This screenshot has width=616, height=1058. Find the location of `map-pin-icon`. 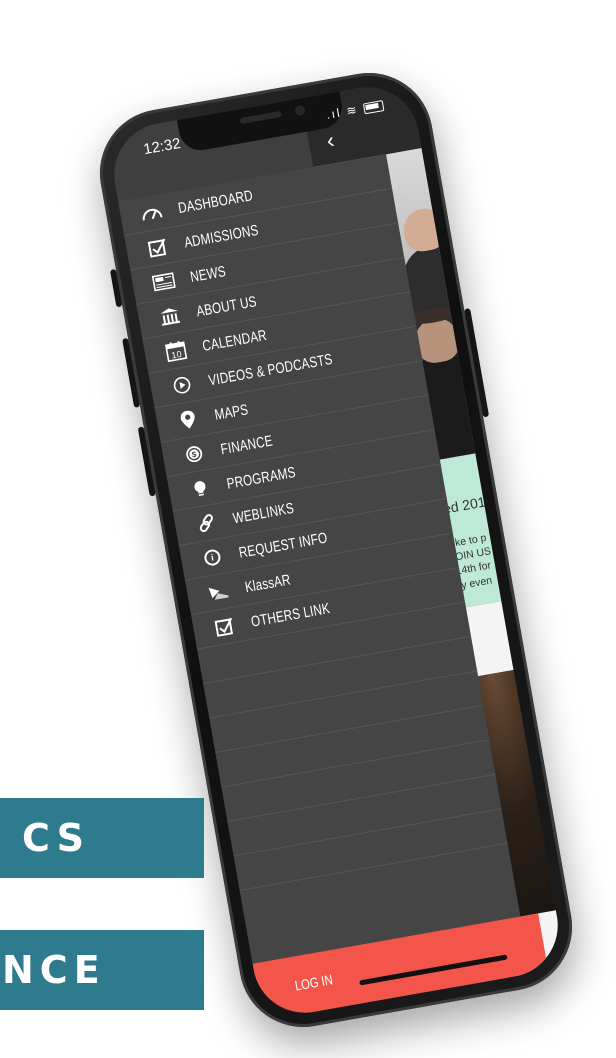

map-pin-icon is located at coordinates (187, 420).